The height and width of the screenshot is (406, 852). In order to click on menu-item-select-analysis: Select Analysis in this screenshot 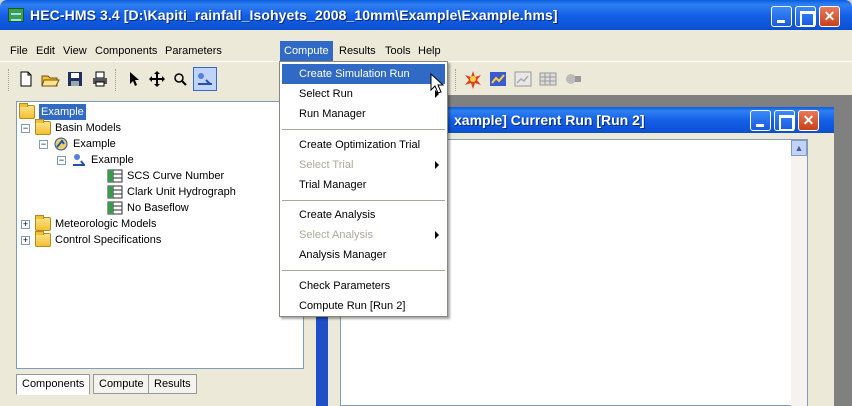, I will do `click(363, 235)`.